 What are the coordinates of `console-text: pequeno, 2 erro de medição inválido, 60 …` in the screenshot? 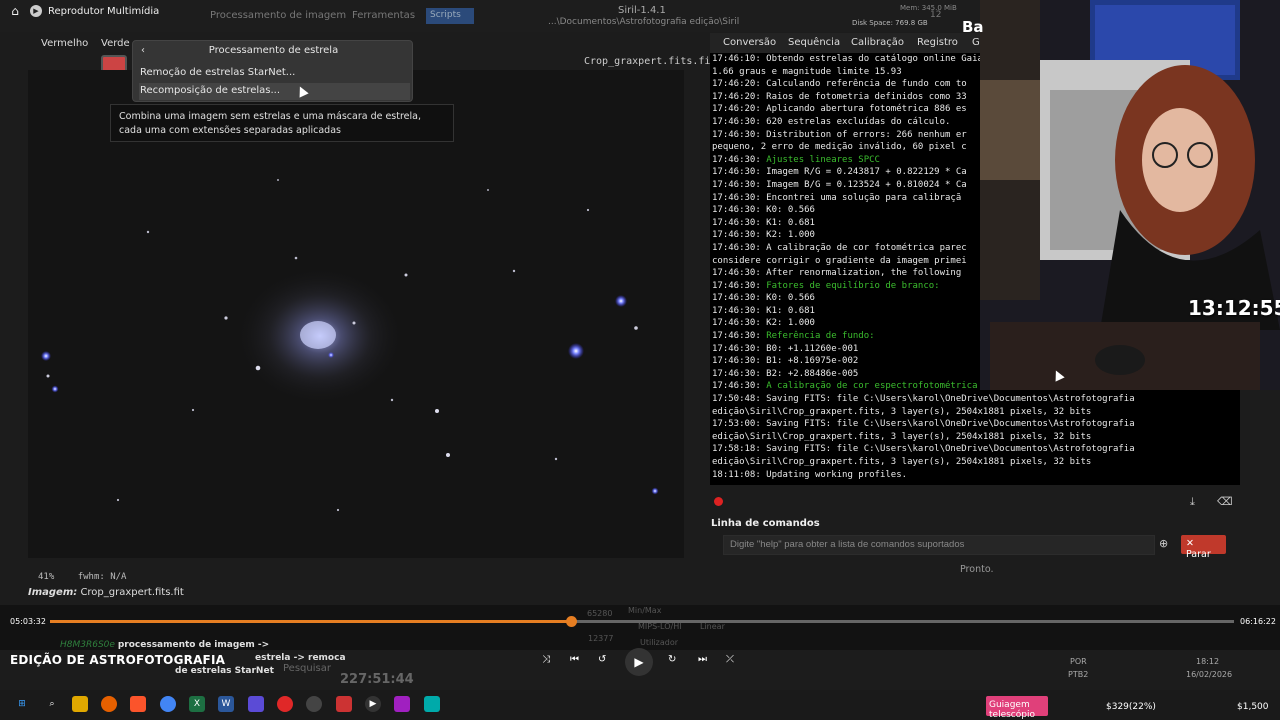 It's located at (839, 147).